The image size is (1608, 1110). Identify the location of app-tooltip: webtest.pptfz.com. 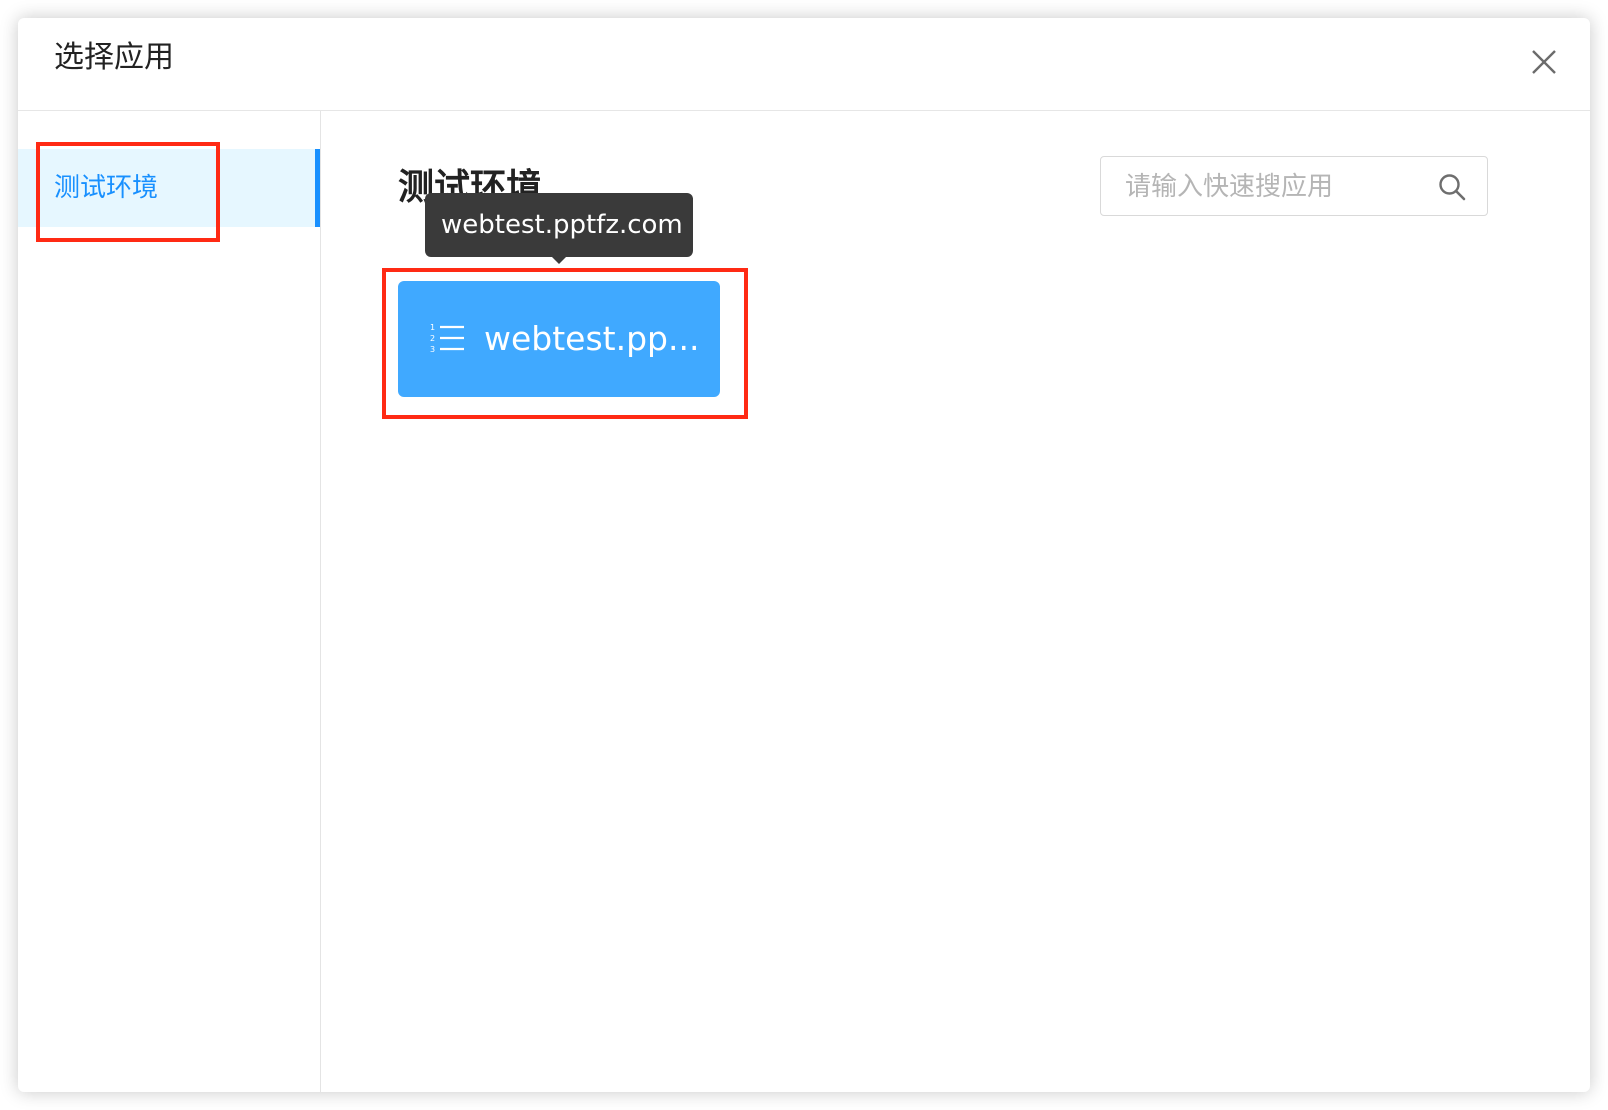
(559, 228).